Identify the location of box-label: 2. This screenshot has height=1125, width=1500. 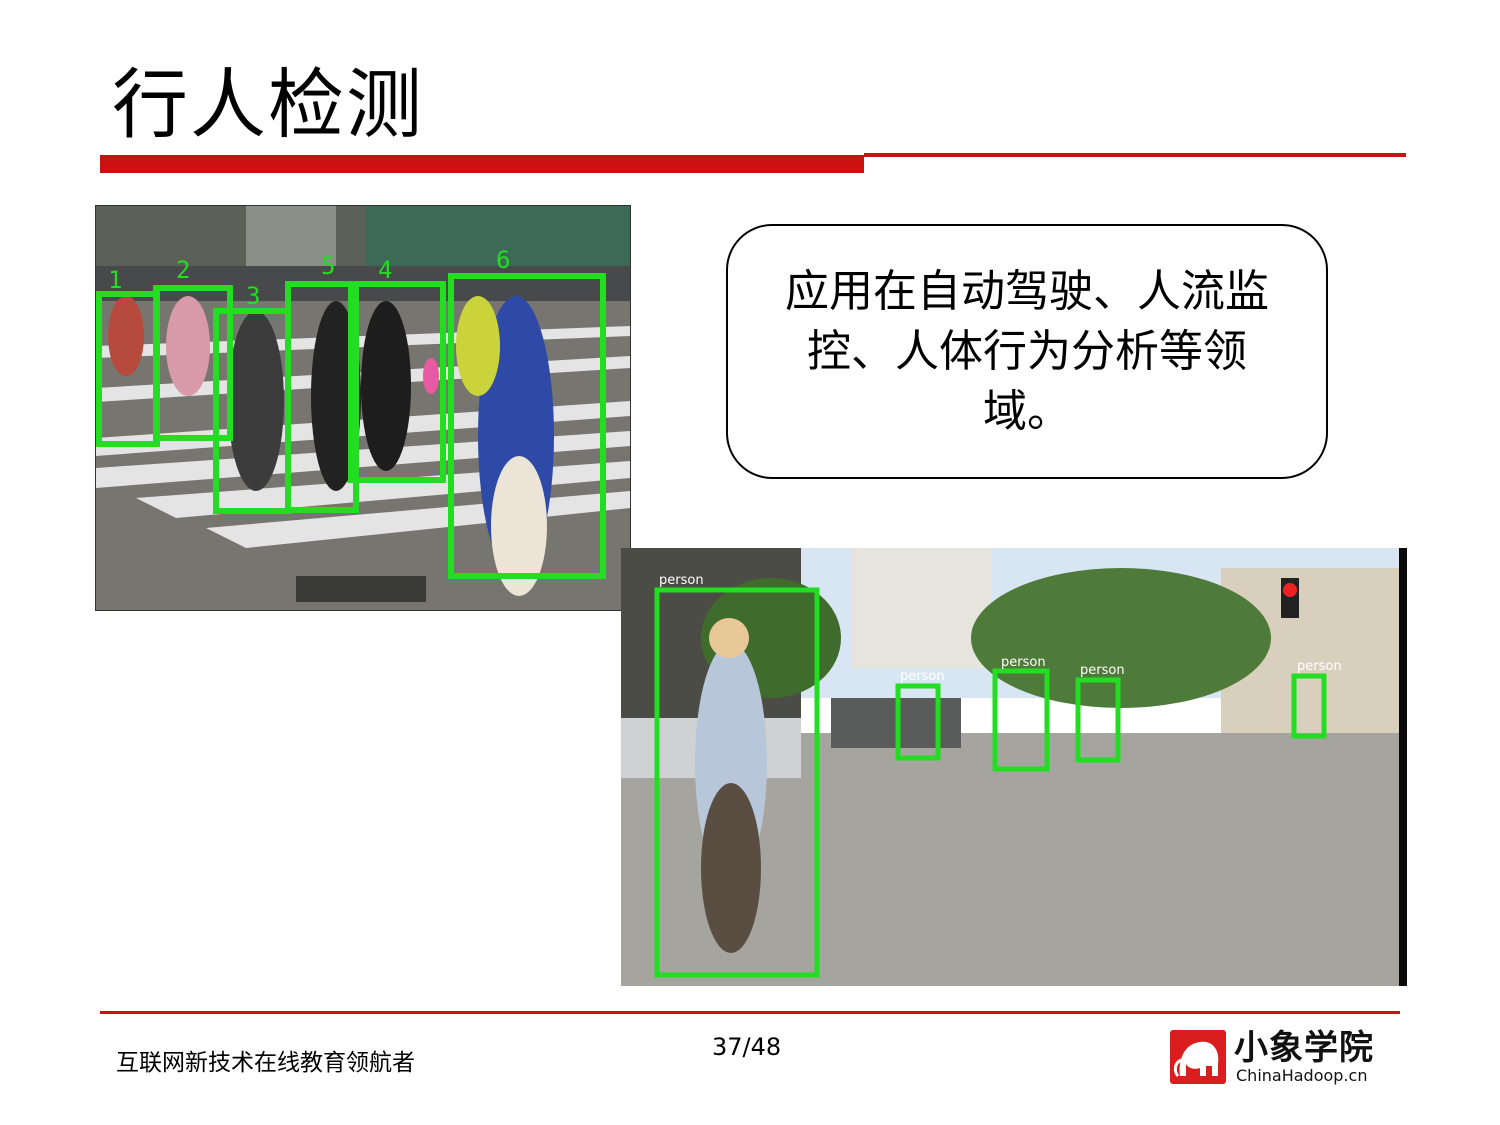
(183, 270).